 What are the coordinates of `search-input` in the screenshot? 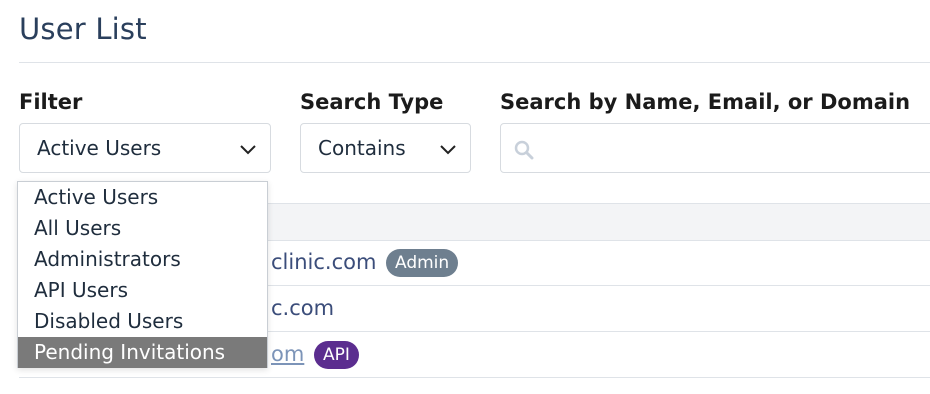 It's located at (737, 149).